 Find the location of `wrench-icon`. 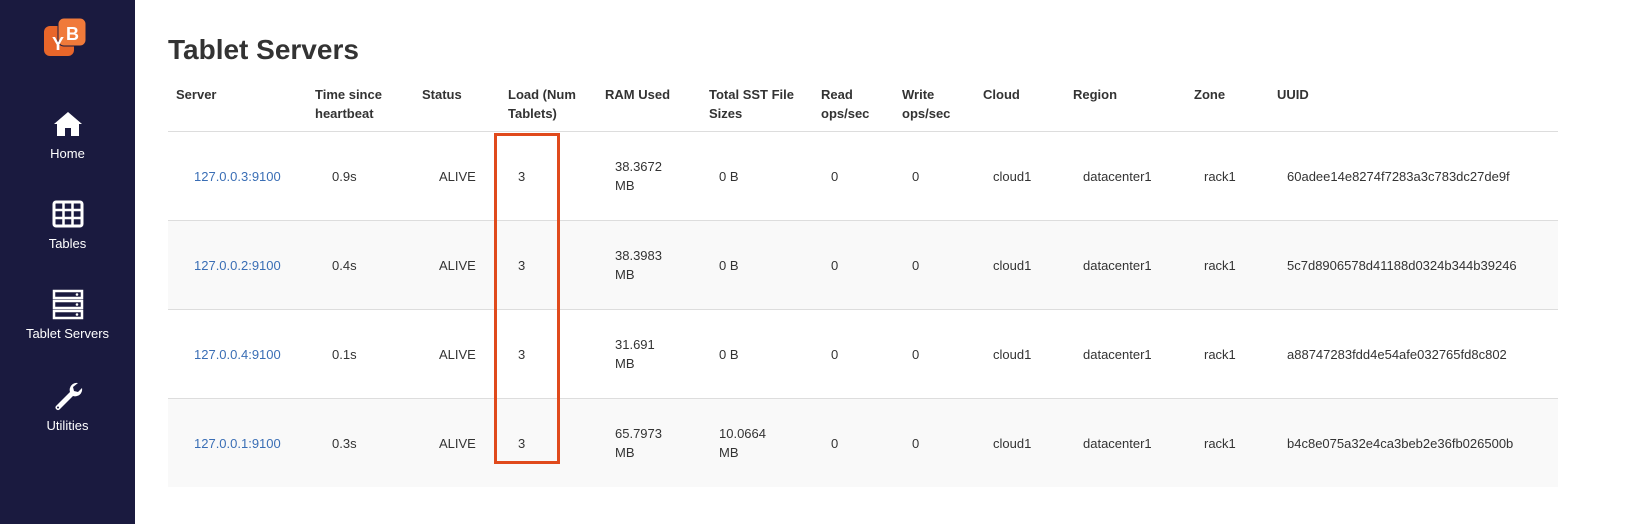

wrench-icon is located at coordinates (68, 396).